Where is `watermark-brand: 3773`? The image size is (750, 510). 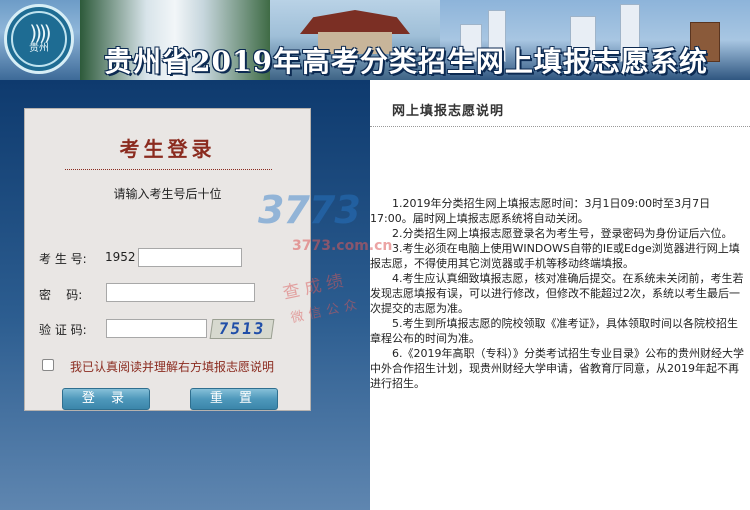 watermark-brand: 3773 is located at coordinates (309, 210).